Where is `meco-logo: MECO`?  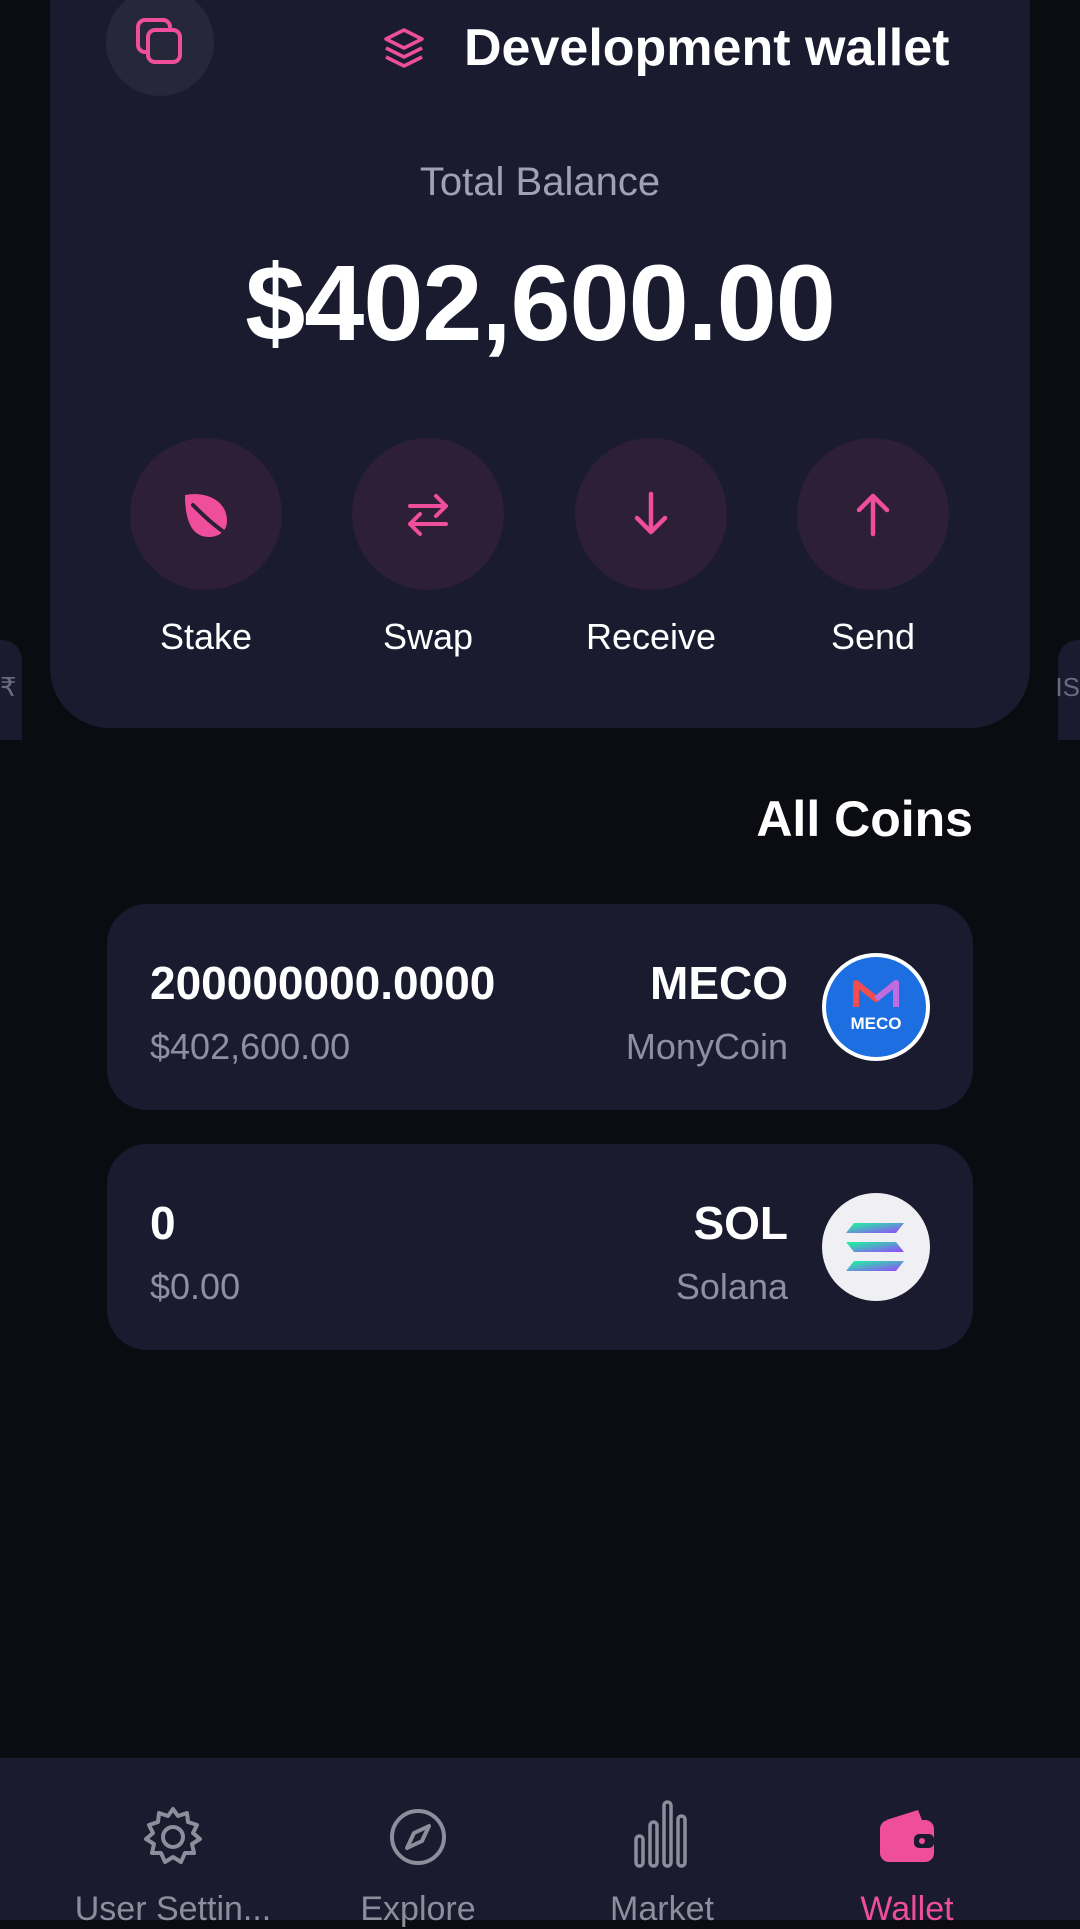
meco-logo: MECO is located at coordinates (876, 1007).